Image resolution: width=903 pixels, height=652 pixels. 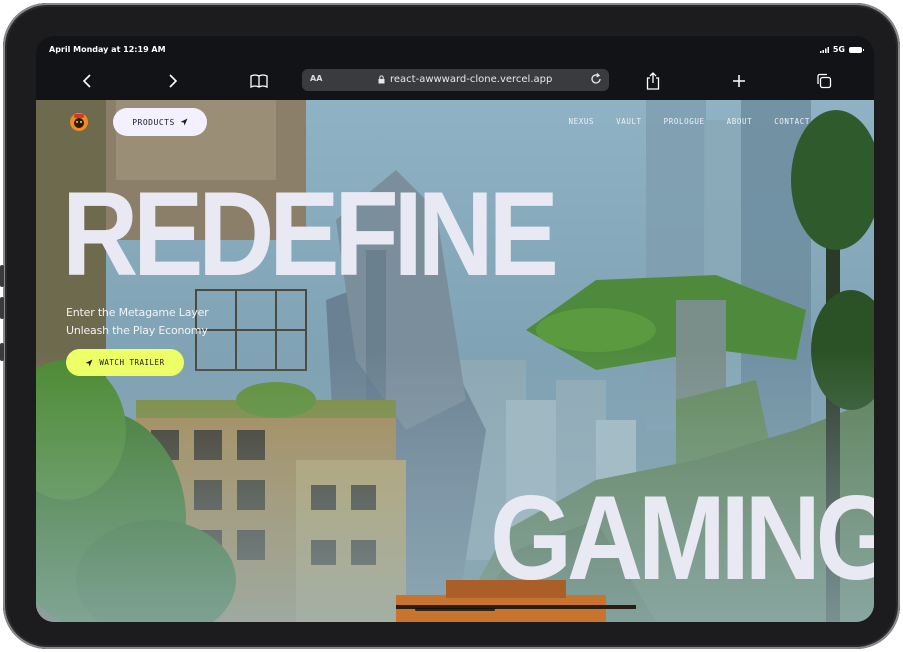 I want to click on plus-icon, so click(x=739, y=81).